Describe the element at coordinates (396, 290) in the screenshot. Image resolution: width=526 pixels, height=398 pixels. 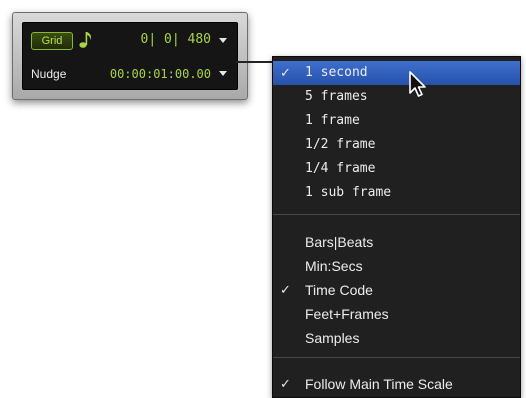
I see `menu-item-time-code: ✓ Time Code` at that location.